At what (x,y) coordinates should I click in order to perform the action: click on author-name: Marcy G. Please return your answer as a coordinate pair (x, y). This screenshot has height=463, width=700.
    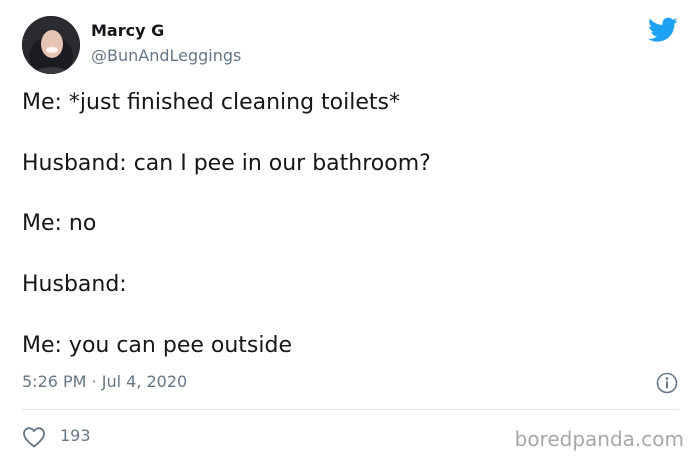
    Looking at the image, I should click on (127, 30).